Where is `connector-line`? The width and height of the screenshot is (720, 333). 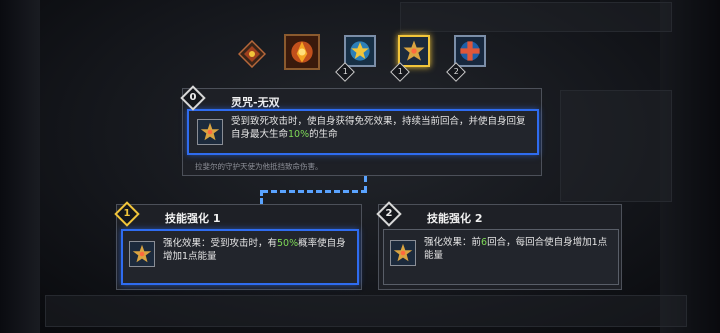
connector-line is located at coordinates (314, 191).